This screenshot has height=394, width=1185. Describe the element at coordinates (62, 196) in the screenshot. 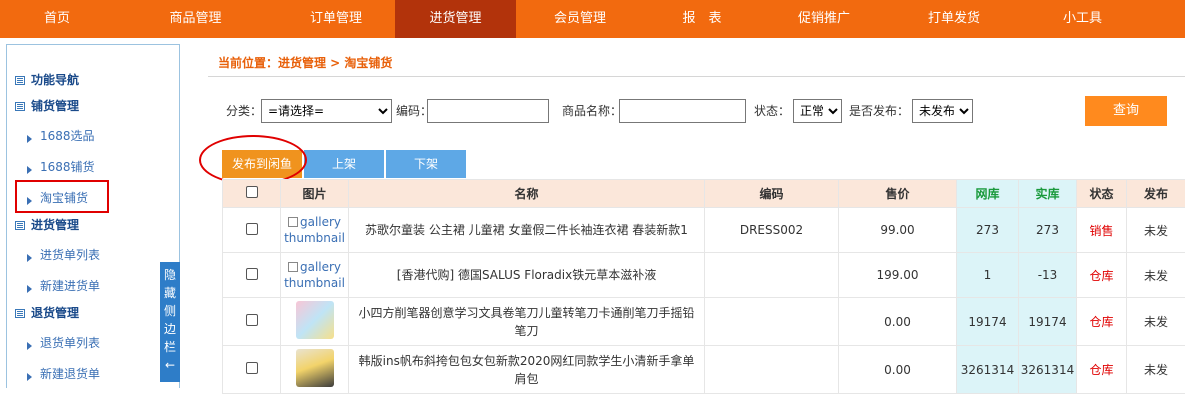

I see `highlight-box` at that location.